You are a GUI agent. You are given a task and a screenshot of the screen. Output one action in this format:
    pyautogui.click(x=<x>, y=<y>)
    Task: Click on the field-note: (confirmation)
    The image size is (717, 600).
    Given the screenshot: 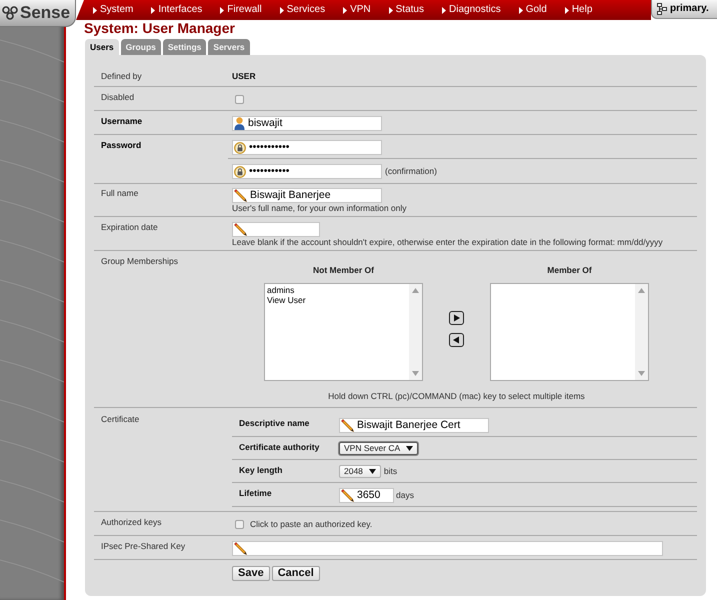 What is the action you would take?
    pyautogui.click(x=411, y=171)
    